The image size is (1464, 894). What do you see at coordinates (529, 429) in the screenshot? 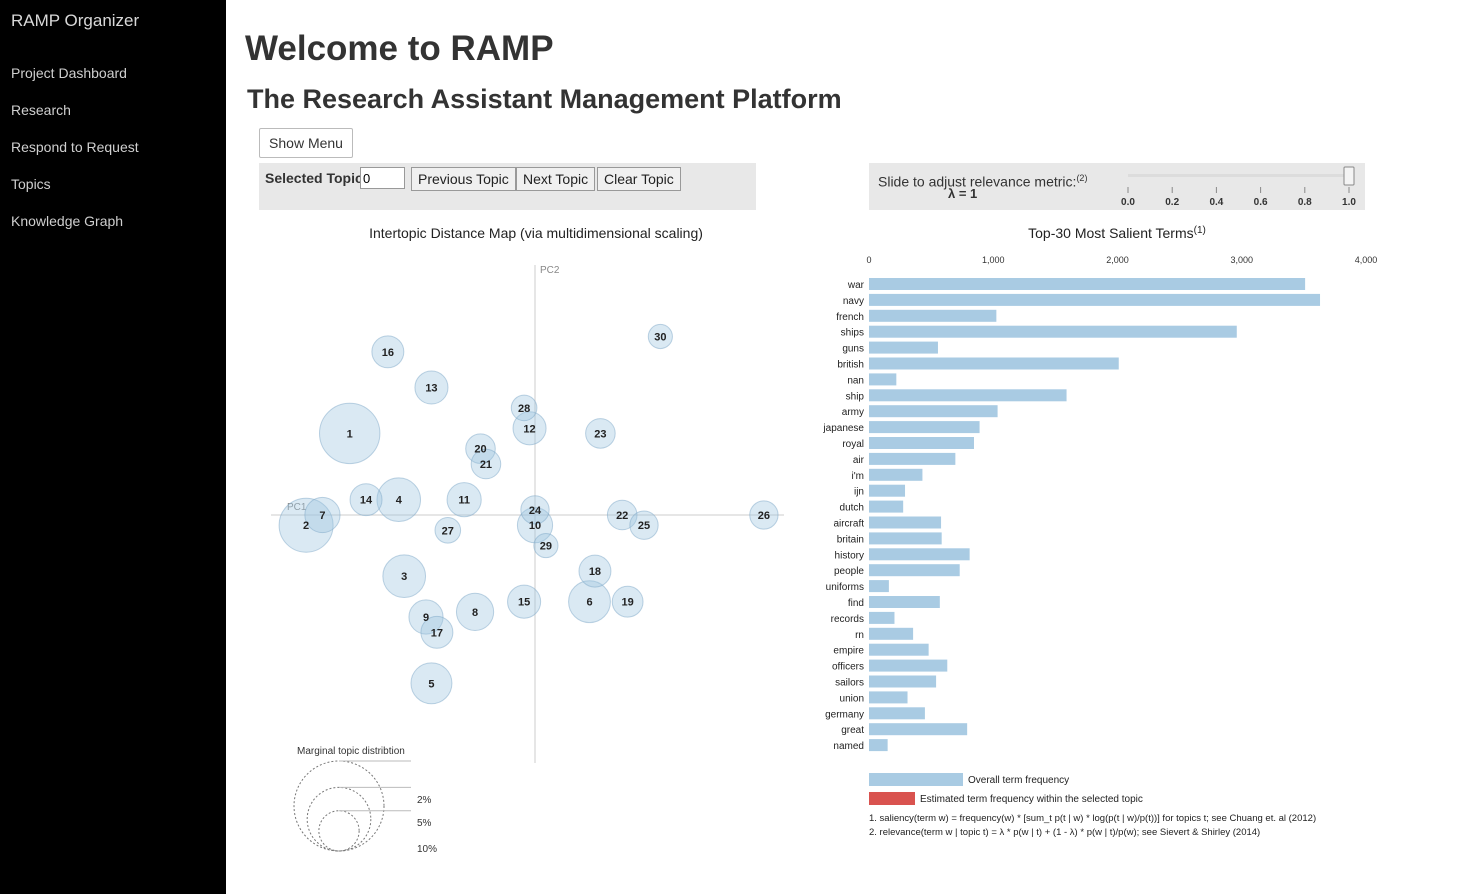
I see `topic-label-12: 12` at bounding box center [529, 429].